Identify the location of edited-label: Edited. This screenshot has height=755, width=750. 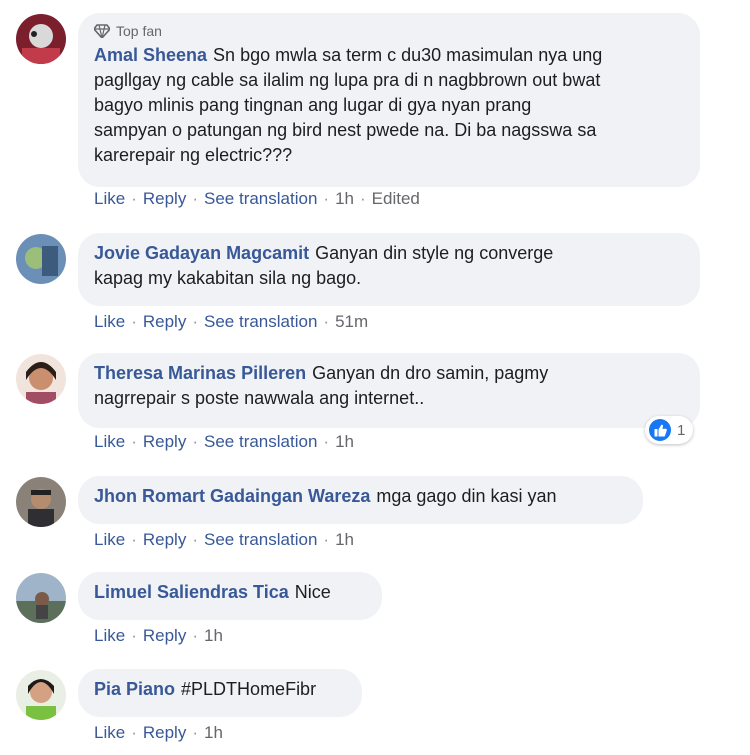
(396, 198).